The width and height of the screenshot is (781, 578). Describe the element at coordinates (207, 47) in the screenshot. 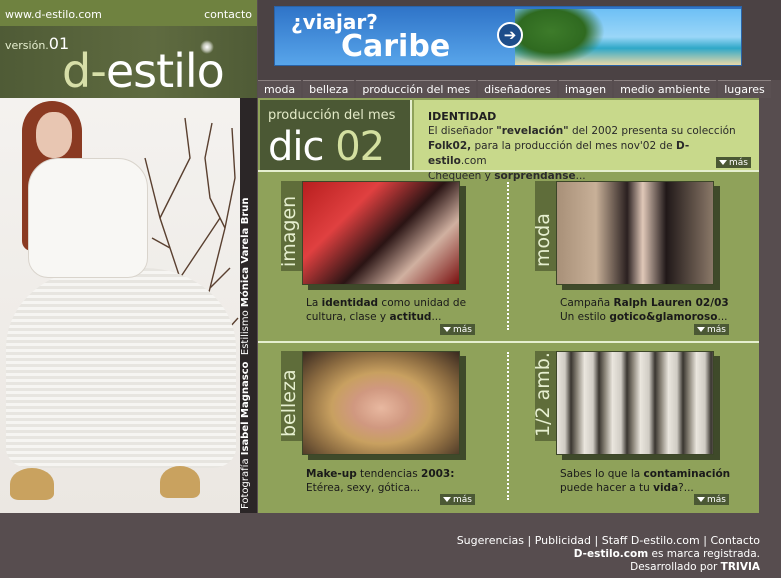

I see `sparkle-icon` at that location.